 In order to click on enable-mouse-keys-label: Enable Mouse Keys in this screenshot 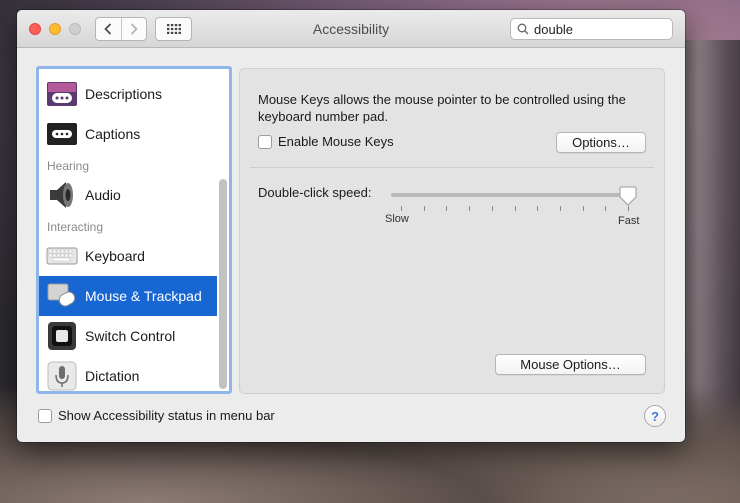, I will do `click(336, 141)`.